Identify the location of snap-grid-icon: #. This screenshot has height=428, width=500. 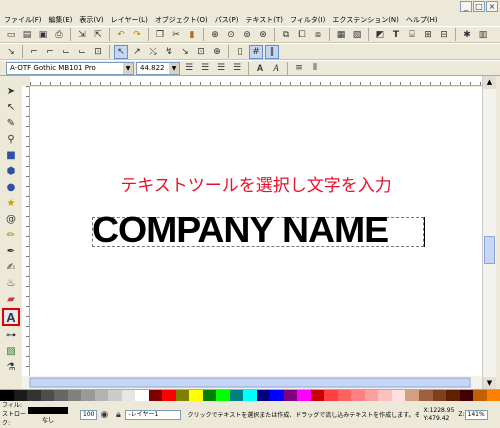
(256, 51).